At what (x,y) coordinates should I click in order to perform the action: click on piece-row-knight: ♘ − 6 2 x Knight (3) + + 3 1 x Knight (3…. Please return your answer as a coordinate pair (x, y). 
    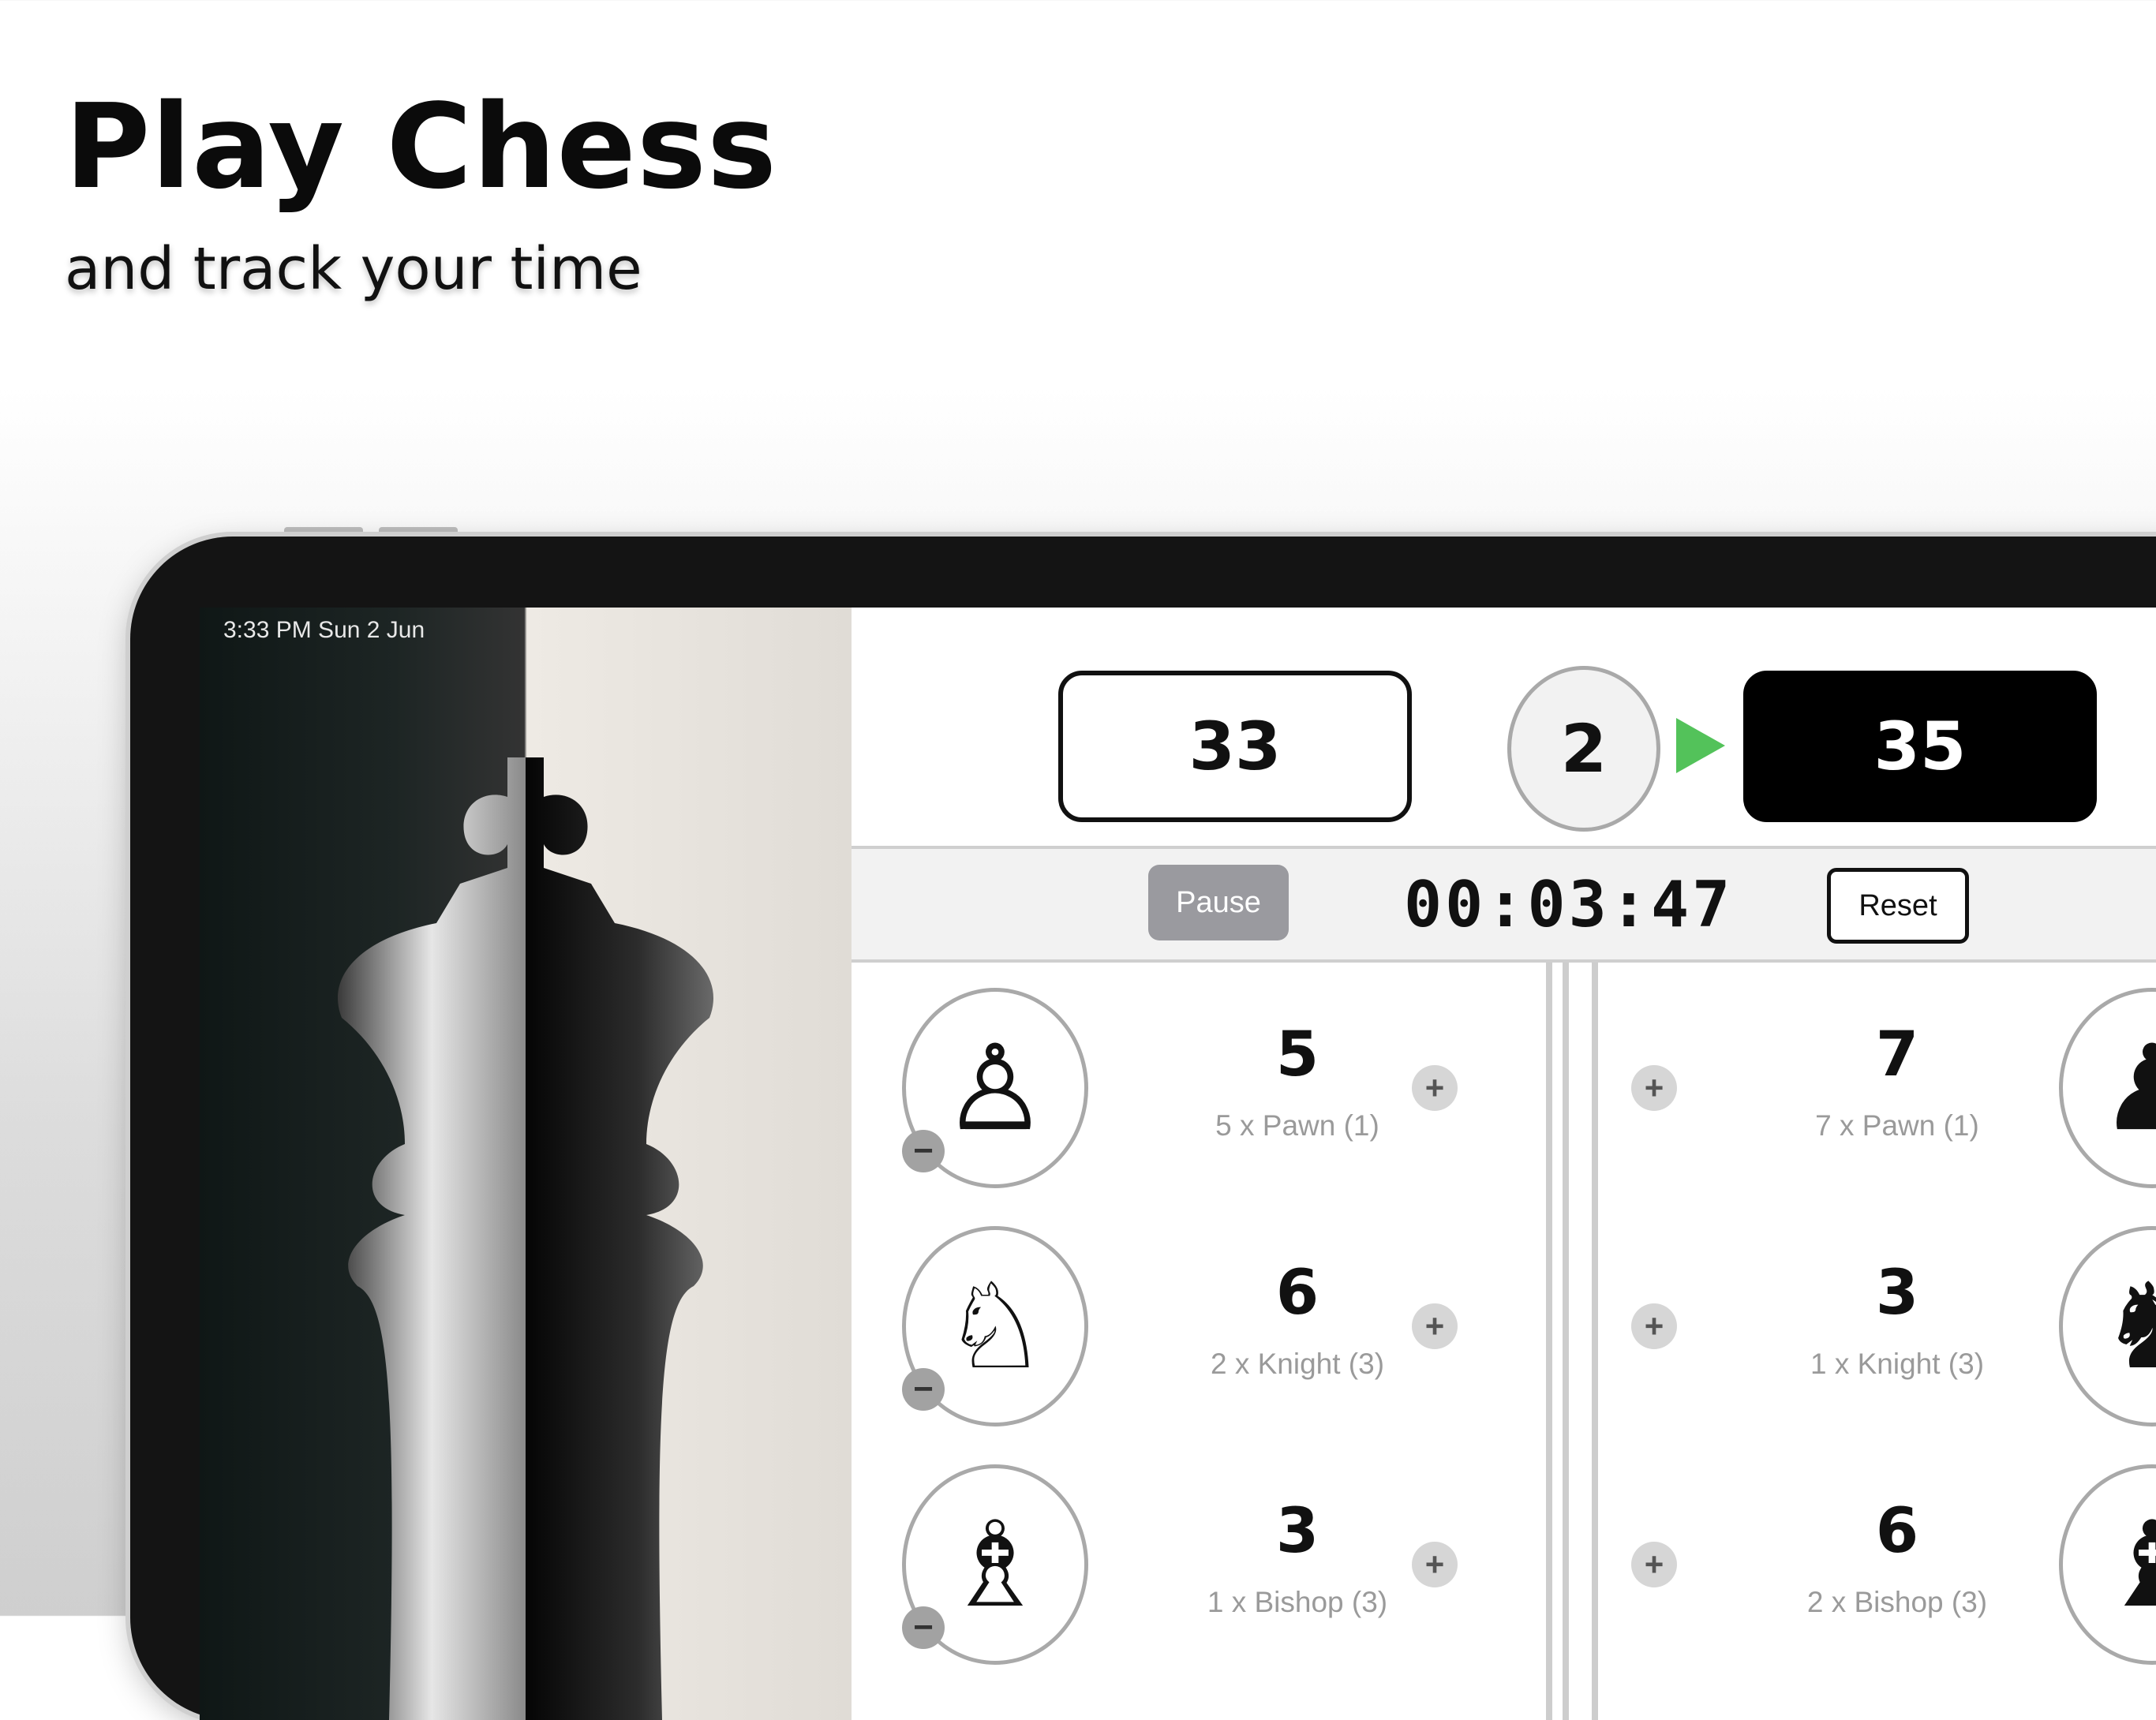
    Looking at the image, I should click on (1504, 1335).